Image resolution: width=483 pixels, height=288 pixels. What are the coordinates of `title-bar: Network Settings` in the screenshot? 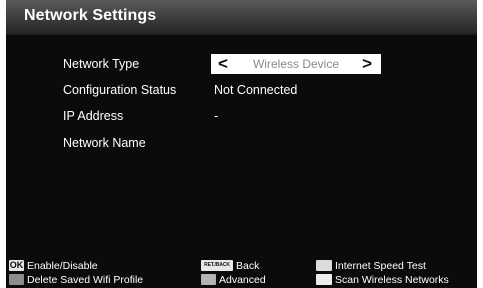 It's located at (241, 17).